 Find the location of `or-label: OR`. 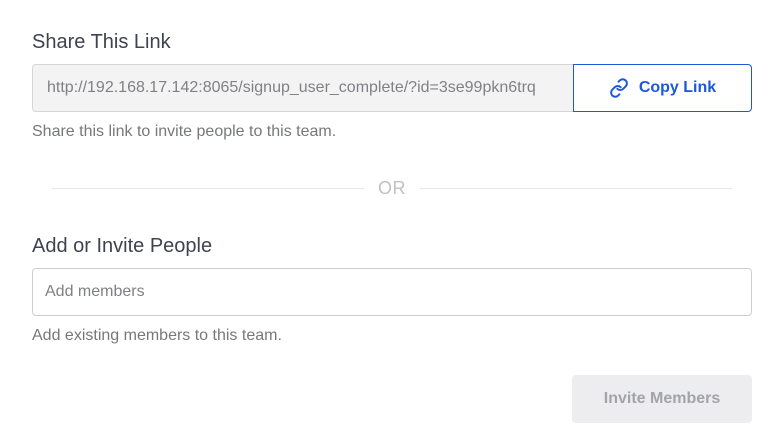

or-label: OR is located at coordinates (392, 187).